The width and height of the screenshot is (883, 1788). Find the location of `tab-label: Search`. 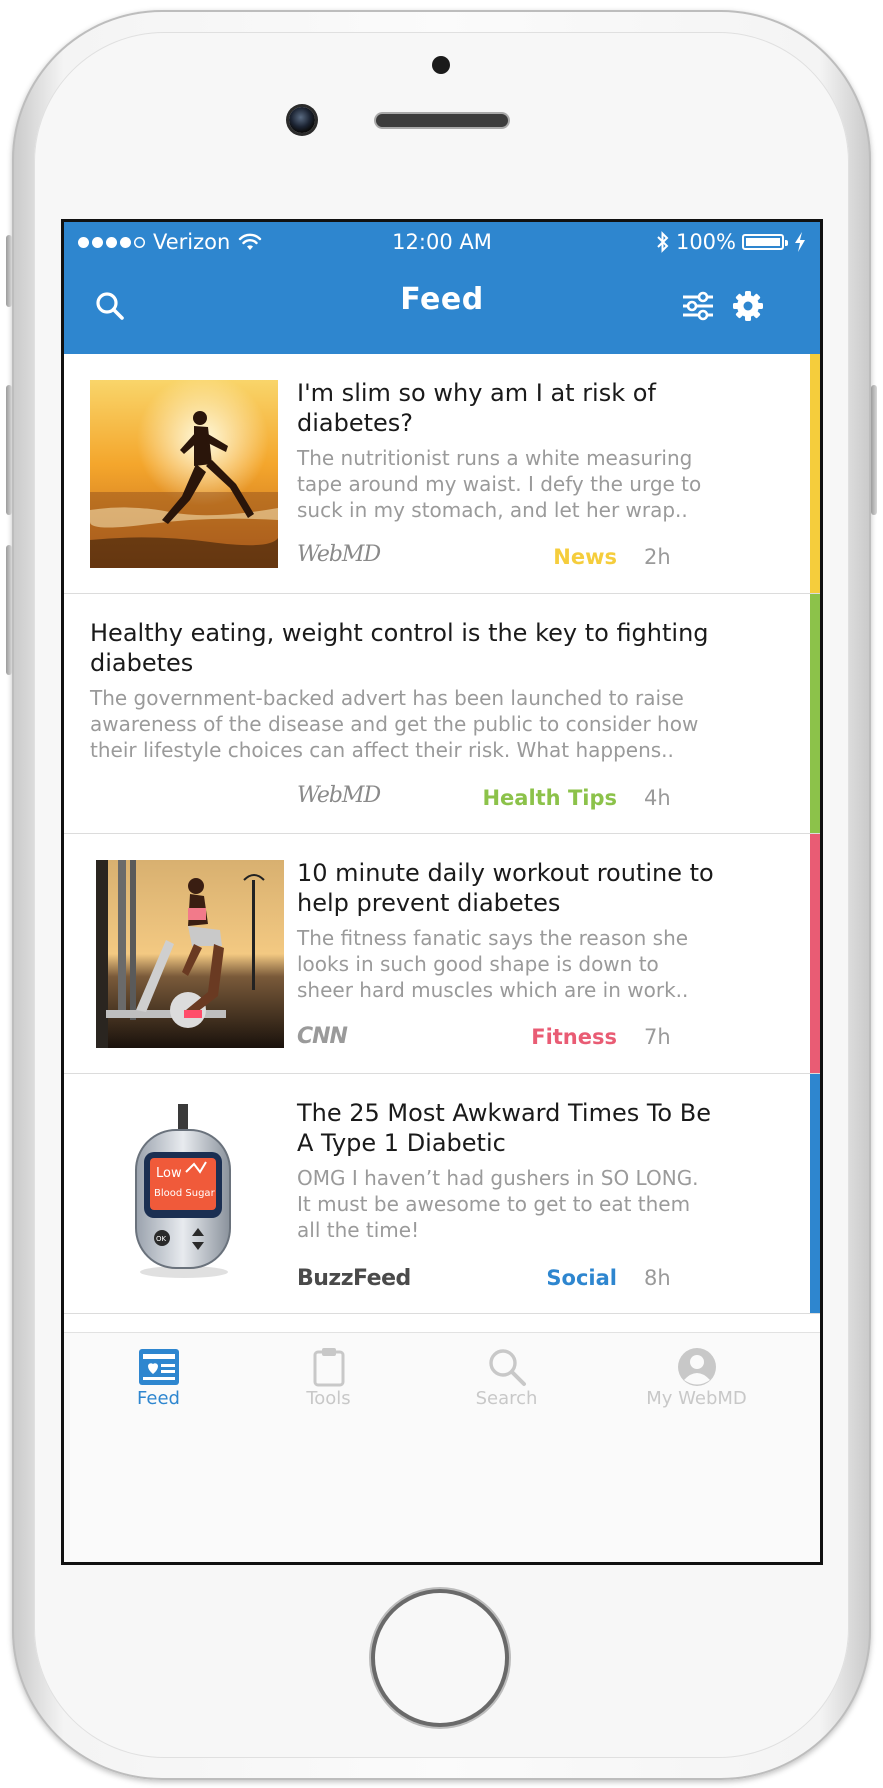

tab-label: Search is located at coordinates (506, 1398).